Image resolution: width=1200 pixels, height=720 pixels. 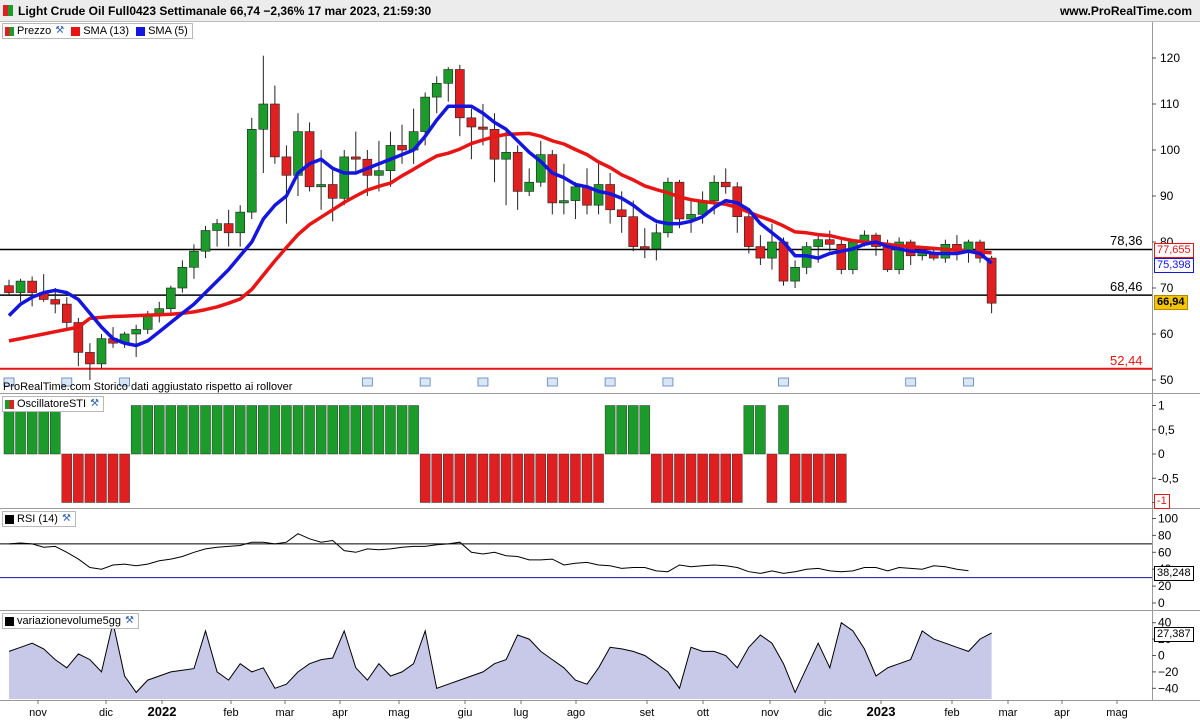 I want to click on sma13-value-tag: 77,655, so click(x=1174, y=250).